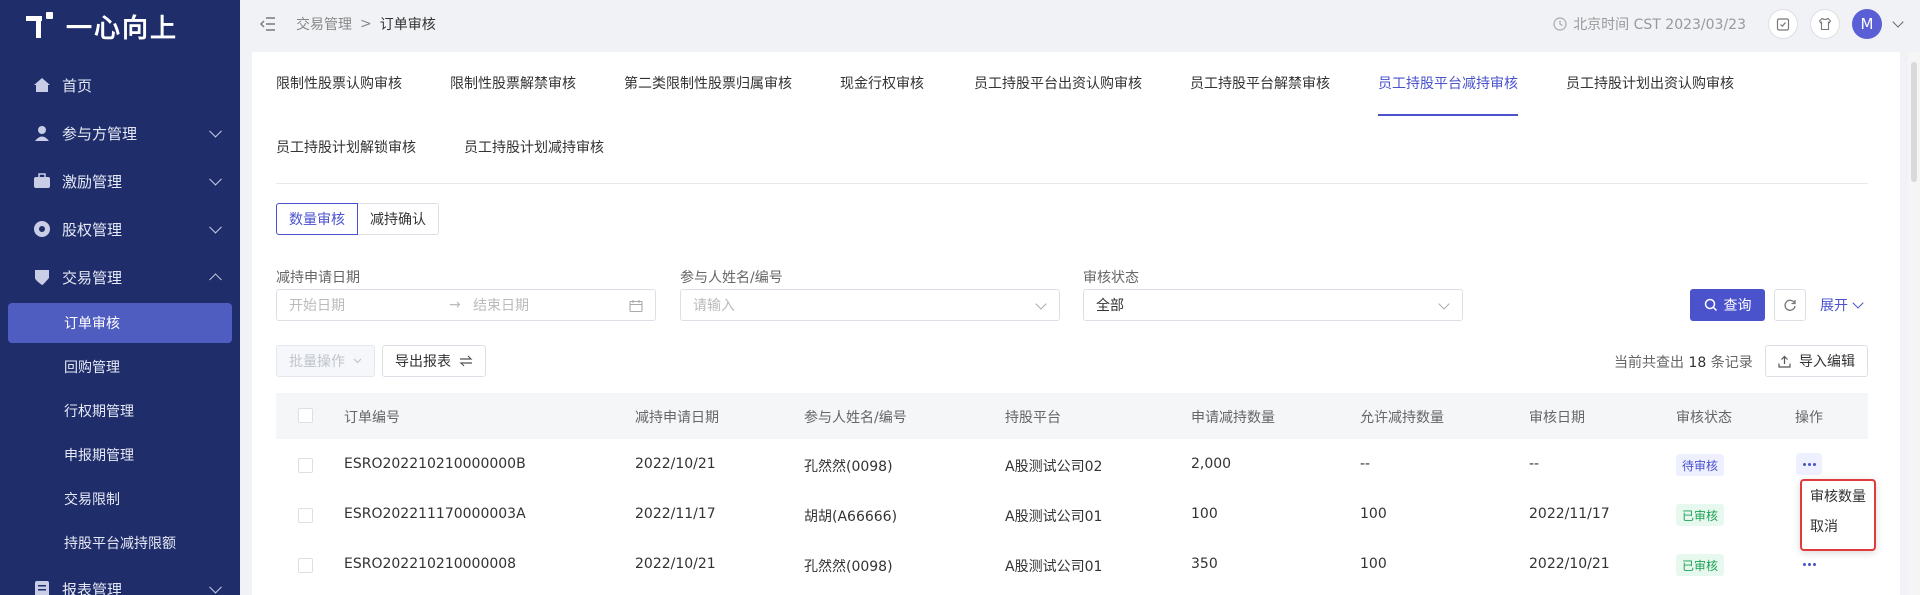  What do you see at coordinates (317, 306) in the screenshot?
I see `start-date-placeholder: 开始日期` at bounding box center [317, 306].